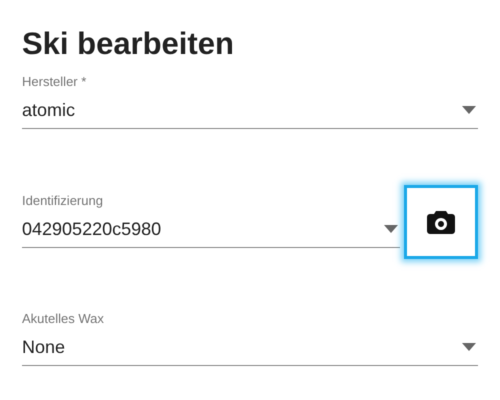  I want to click on page-title: Ski bearbeiten, so click(128, 44).